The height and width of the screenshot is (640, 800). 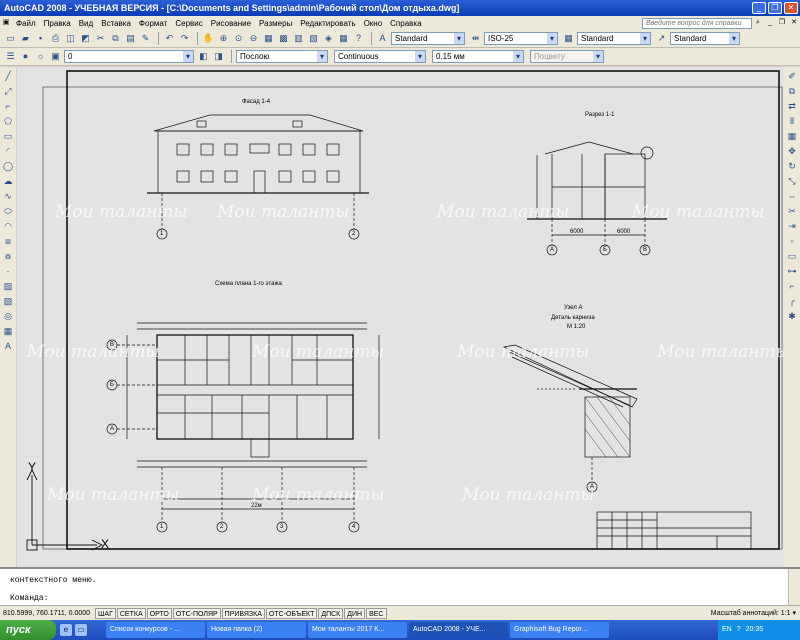 I want to click on make-current-icon: ◧, so click(x=203, y=56).